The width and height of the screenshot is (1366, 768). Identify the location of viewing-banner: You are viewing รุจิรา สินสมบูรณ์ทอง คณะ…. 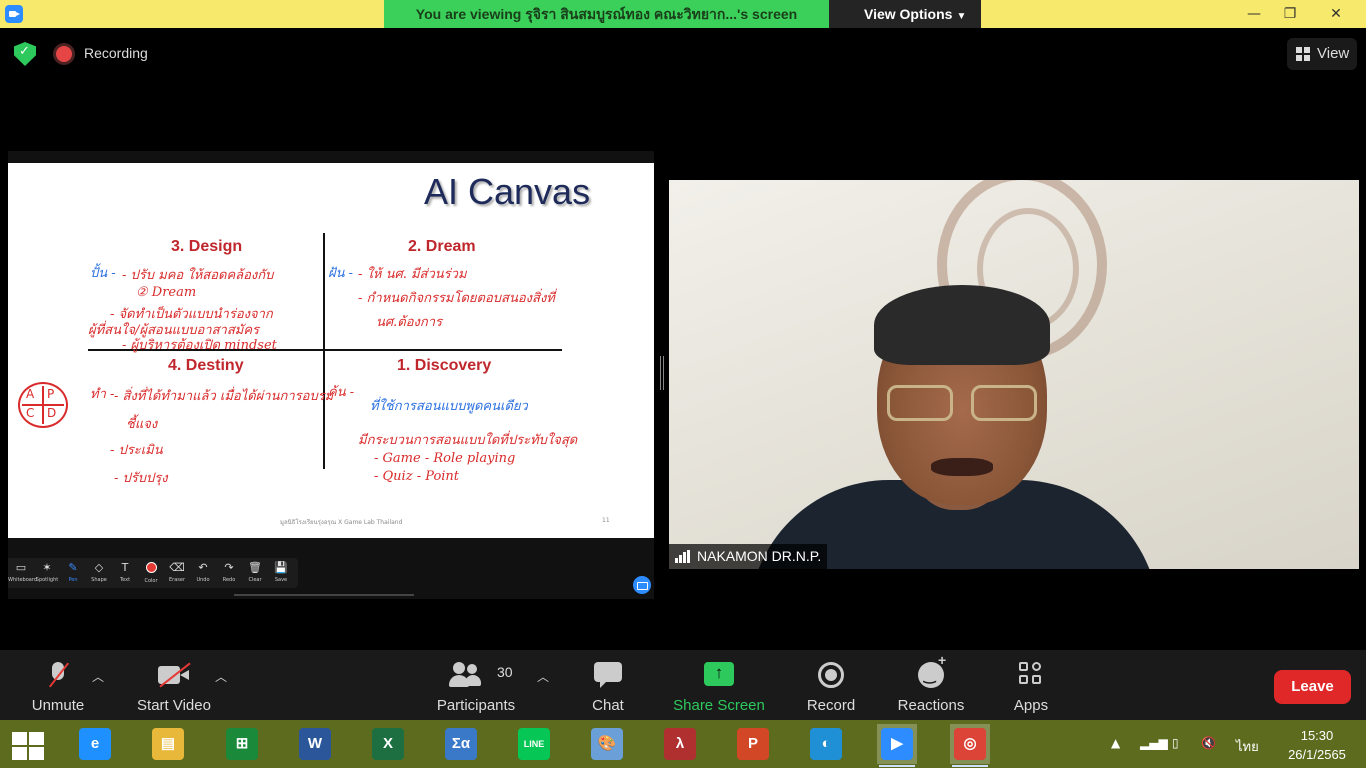
(606, 14).